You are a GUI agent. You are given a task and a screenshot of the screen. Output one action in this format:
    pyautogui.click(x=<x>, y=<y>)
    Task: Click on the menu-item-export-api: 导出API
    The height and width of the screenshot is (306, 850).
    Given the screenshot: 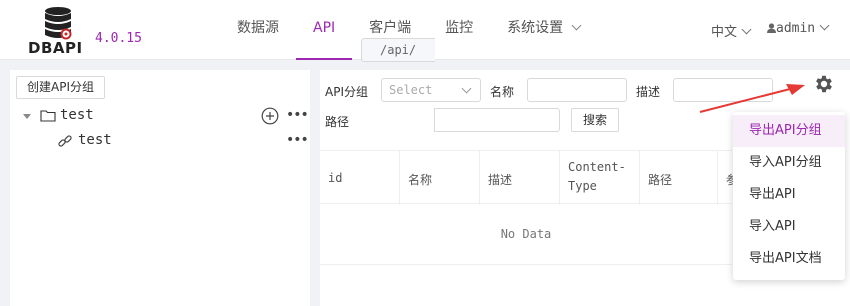 What is the action you would take?
    pyautogui.click(x=789, y=195)
    